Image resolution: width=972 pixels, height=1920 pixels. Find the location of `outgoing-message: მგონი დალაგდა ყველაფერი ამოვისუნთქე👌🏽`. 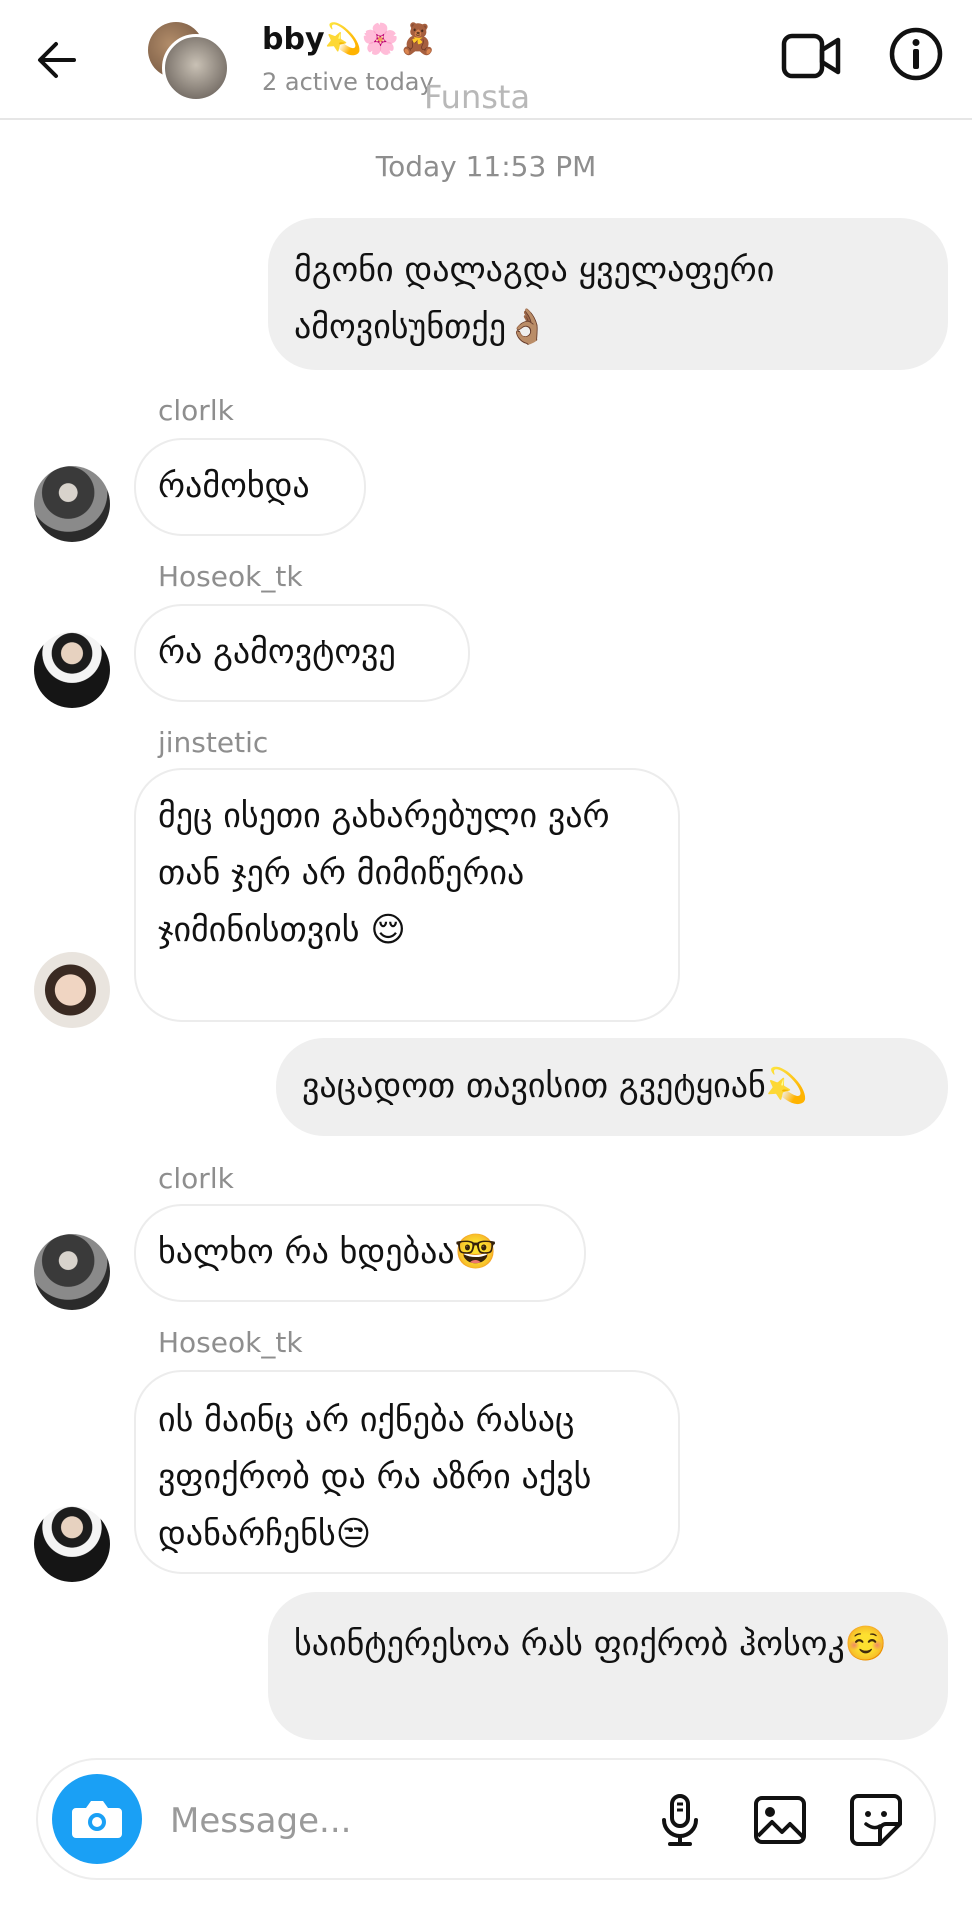

outgoing-message: მგონი დალაგდა ყველაფერი ამოვისუნთქე👌🏽 is located at coordinates (608, 294).